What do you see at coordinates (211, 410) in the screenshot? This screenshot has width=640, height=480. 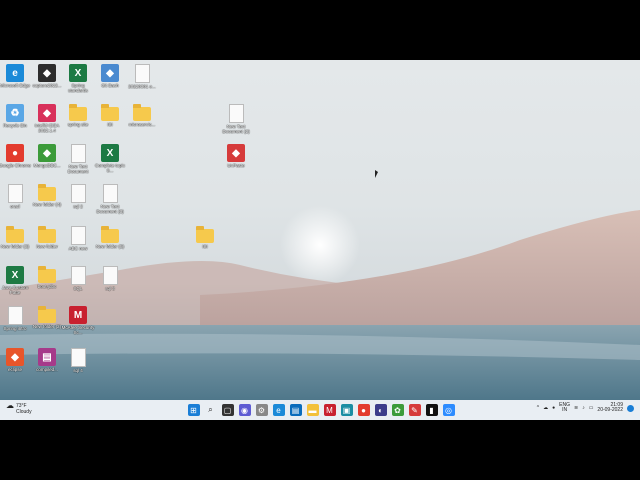 I see `search-icon: ⌕` at bounding box center [211, 410].